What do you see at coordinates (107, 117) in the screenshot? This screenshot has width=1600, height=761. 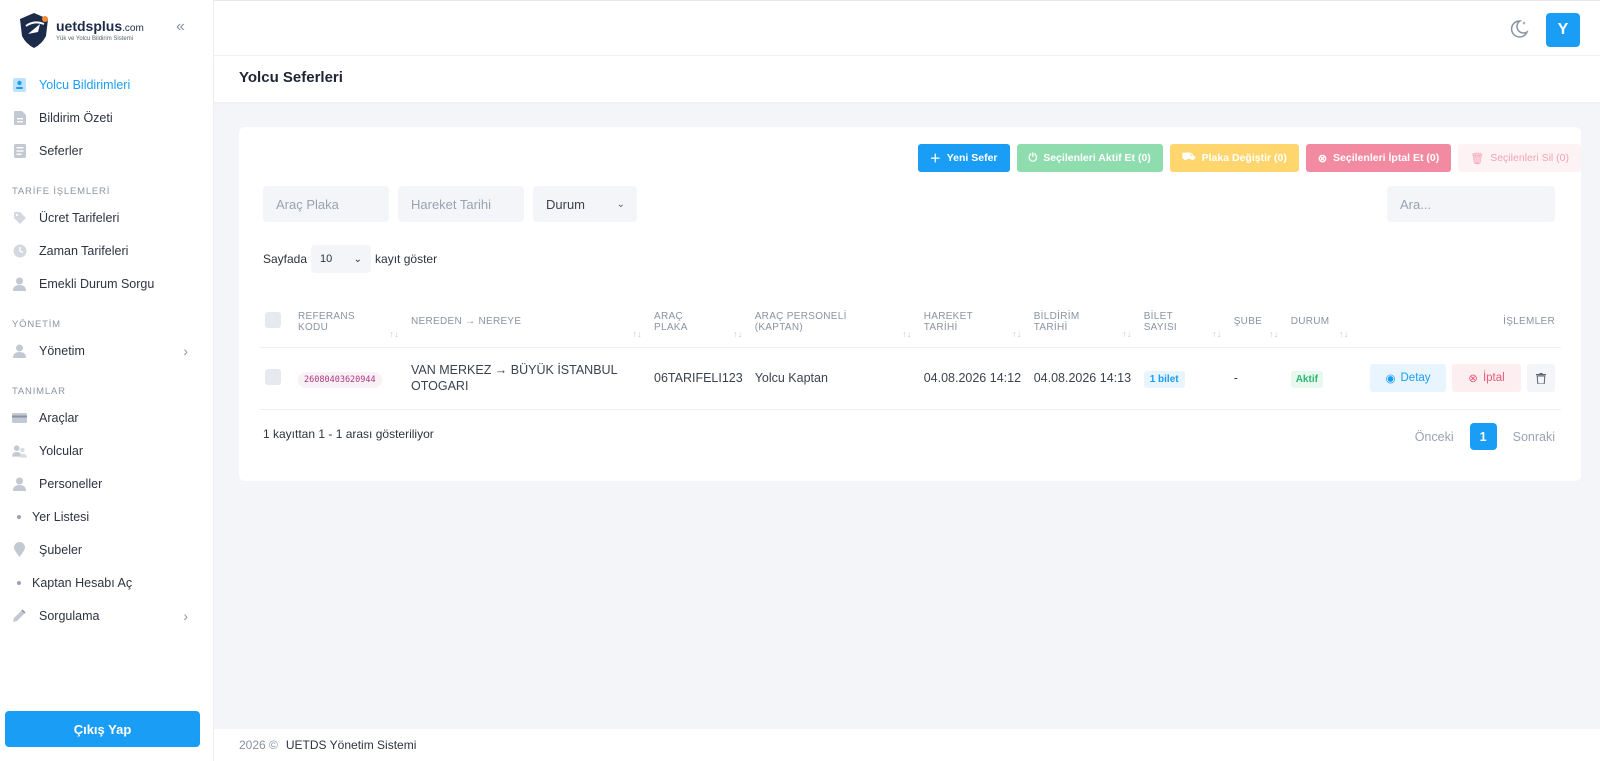 I see `sidebar-item-bildirim-ozeti: Bildirim Özeti` at bounding box center [107, 117].